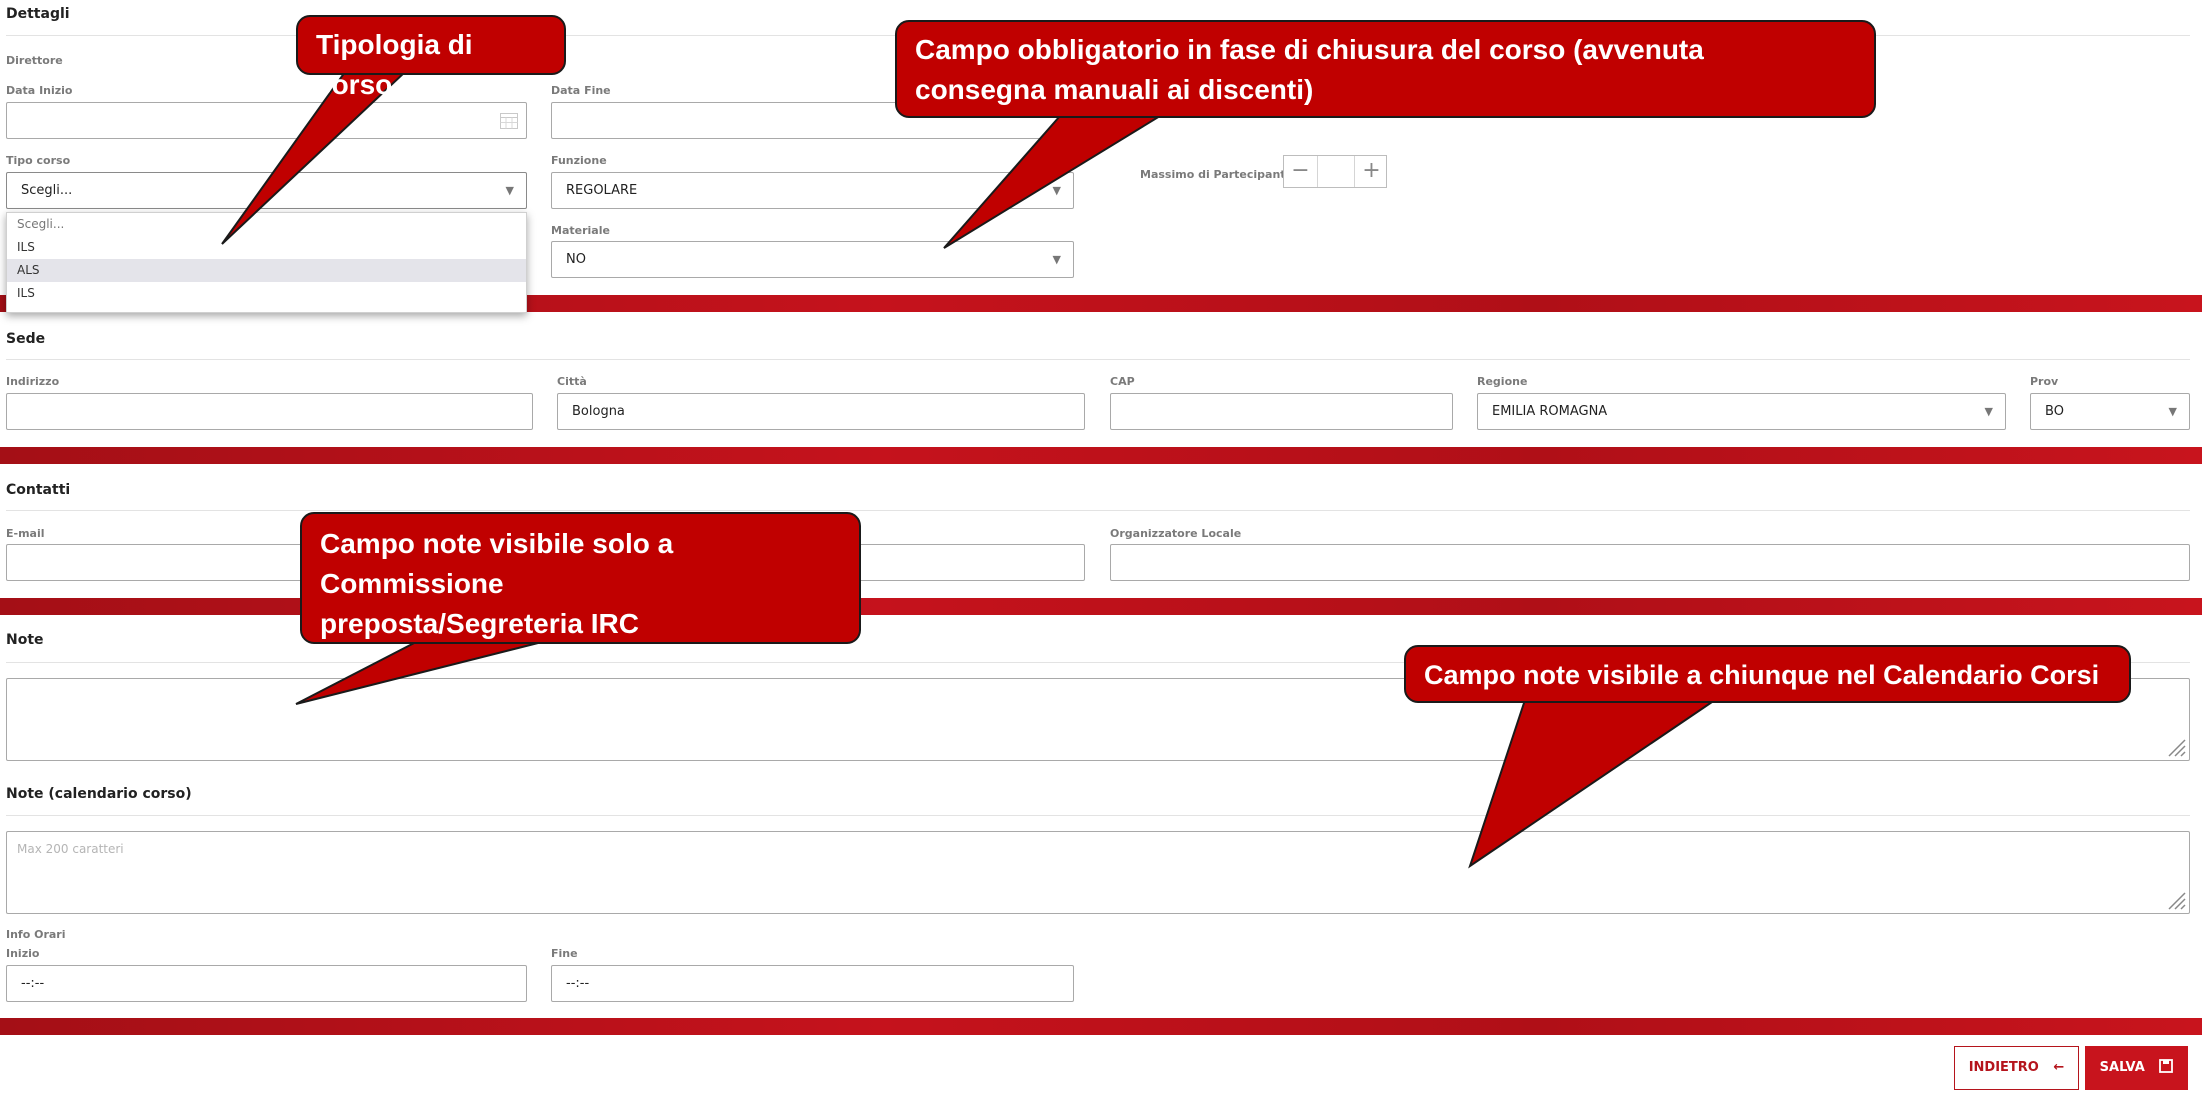 This screenshot has width=2202, height=1095. What do you see at coordinates (423, 672) in the screenshot?
I see `callout-pointer-note-commissione` at bounding box center [423, 672].